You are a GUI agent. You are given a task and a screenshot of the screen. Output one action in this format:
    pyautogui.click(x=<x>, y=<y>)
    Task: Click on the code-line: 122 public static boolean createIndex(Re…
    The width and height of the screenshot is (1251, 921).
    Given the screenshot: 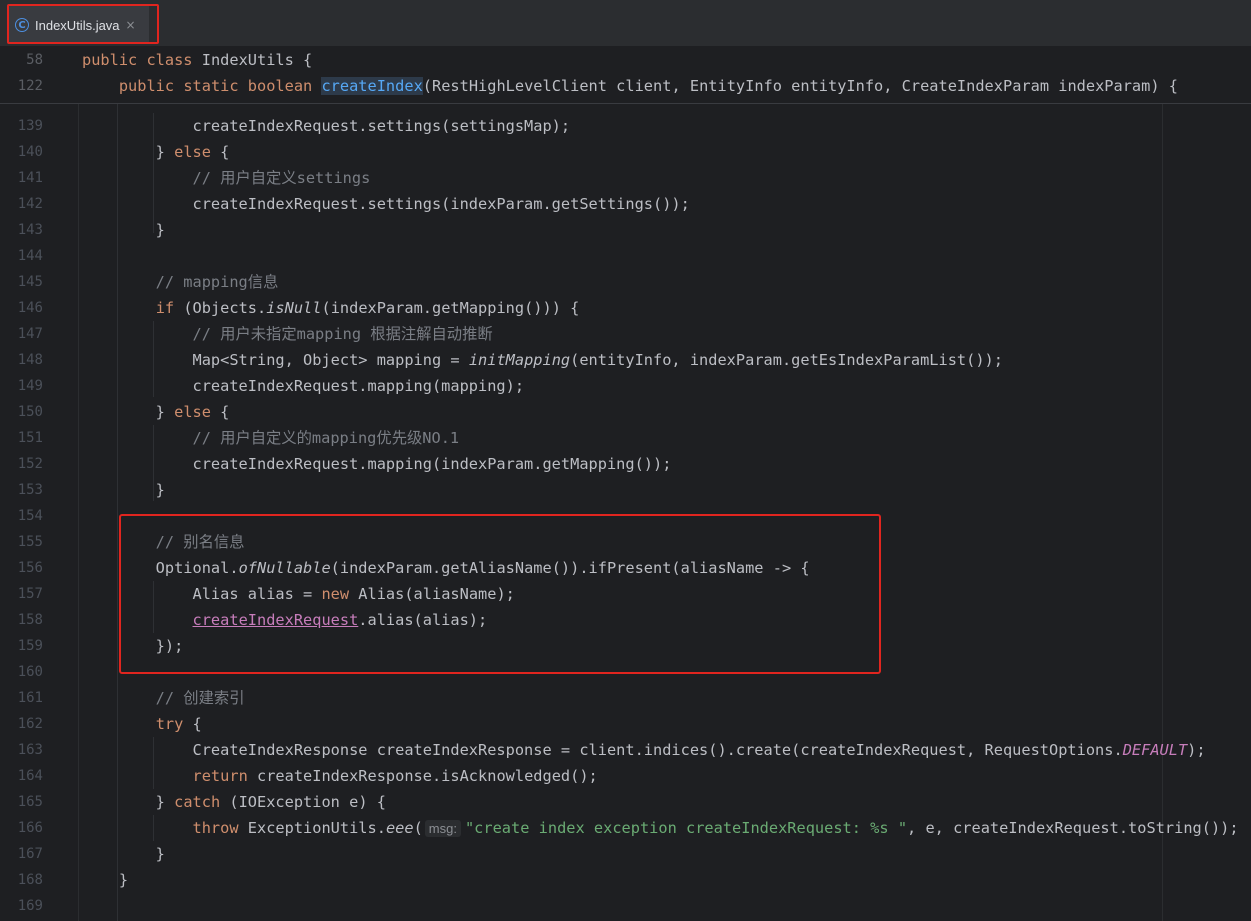 What is the action you would take?
    pyautogui.click(x=625, y=86)
    